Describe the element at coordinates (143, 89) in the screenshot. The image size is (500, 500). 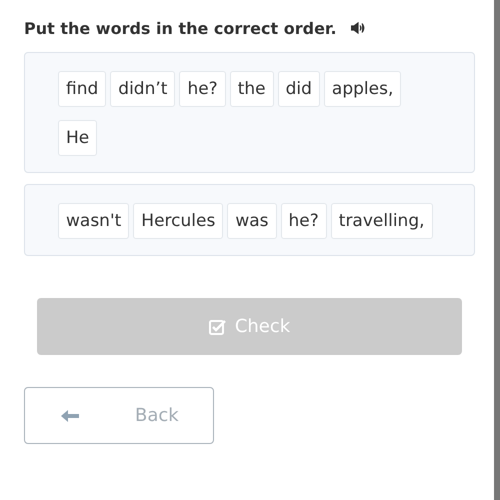
I see `word-tile: didn’t` at that location.